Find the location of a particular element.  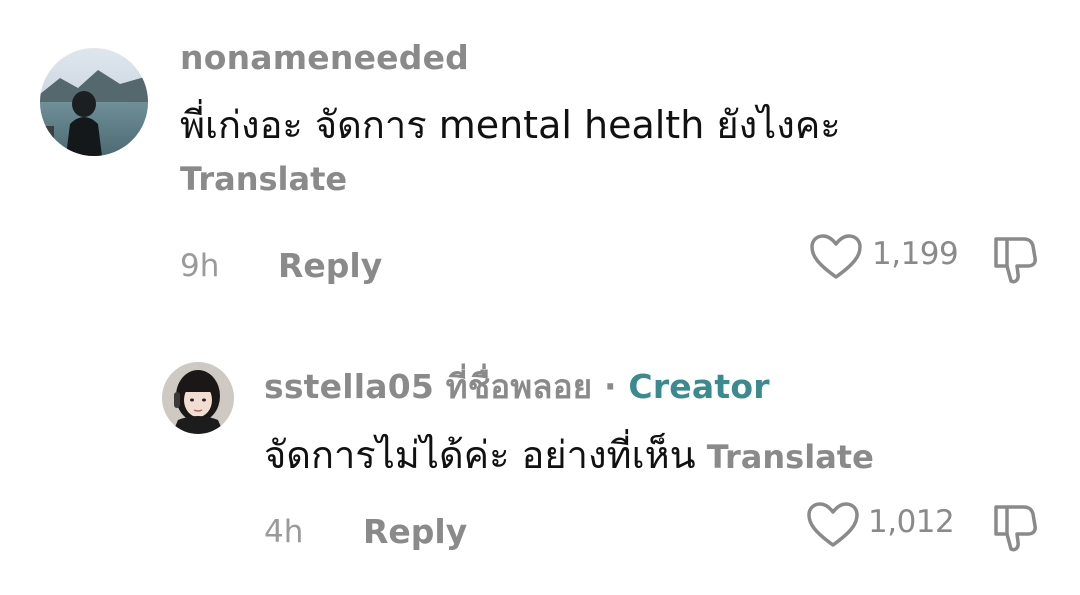

comment-timestamp: 9h is located at coordinates (200, 266).